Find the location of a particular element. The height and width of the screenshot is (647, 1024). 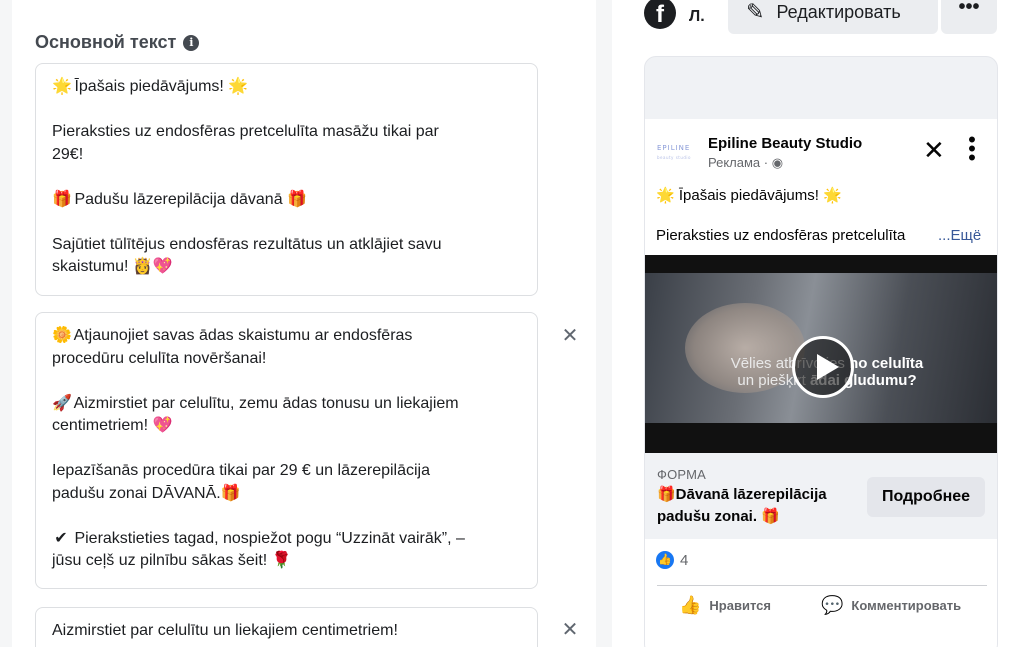

play-icon is located at coordinates (823, 367).